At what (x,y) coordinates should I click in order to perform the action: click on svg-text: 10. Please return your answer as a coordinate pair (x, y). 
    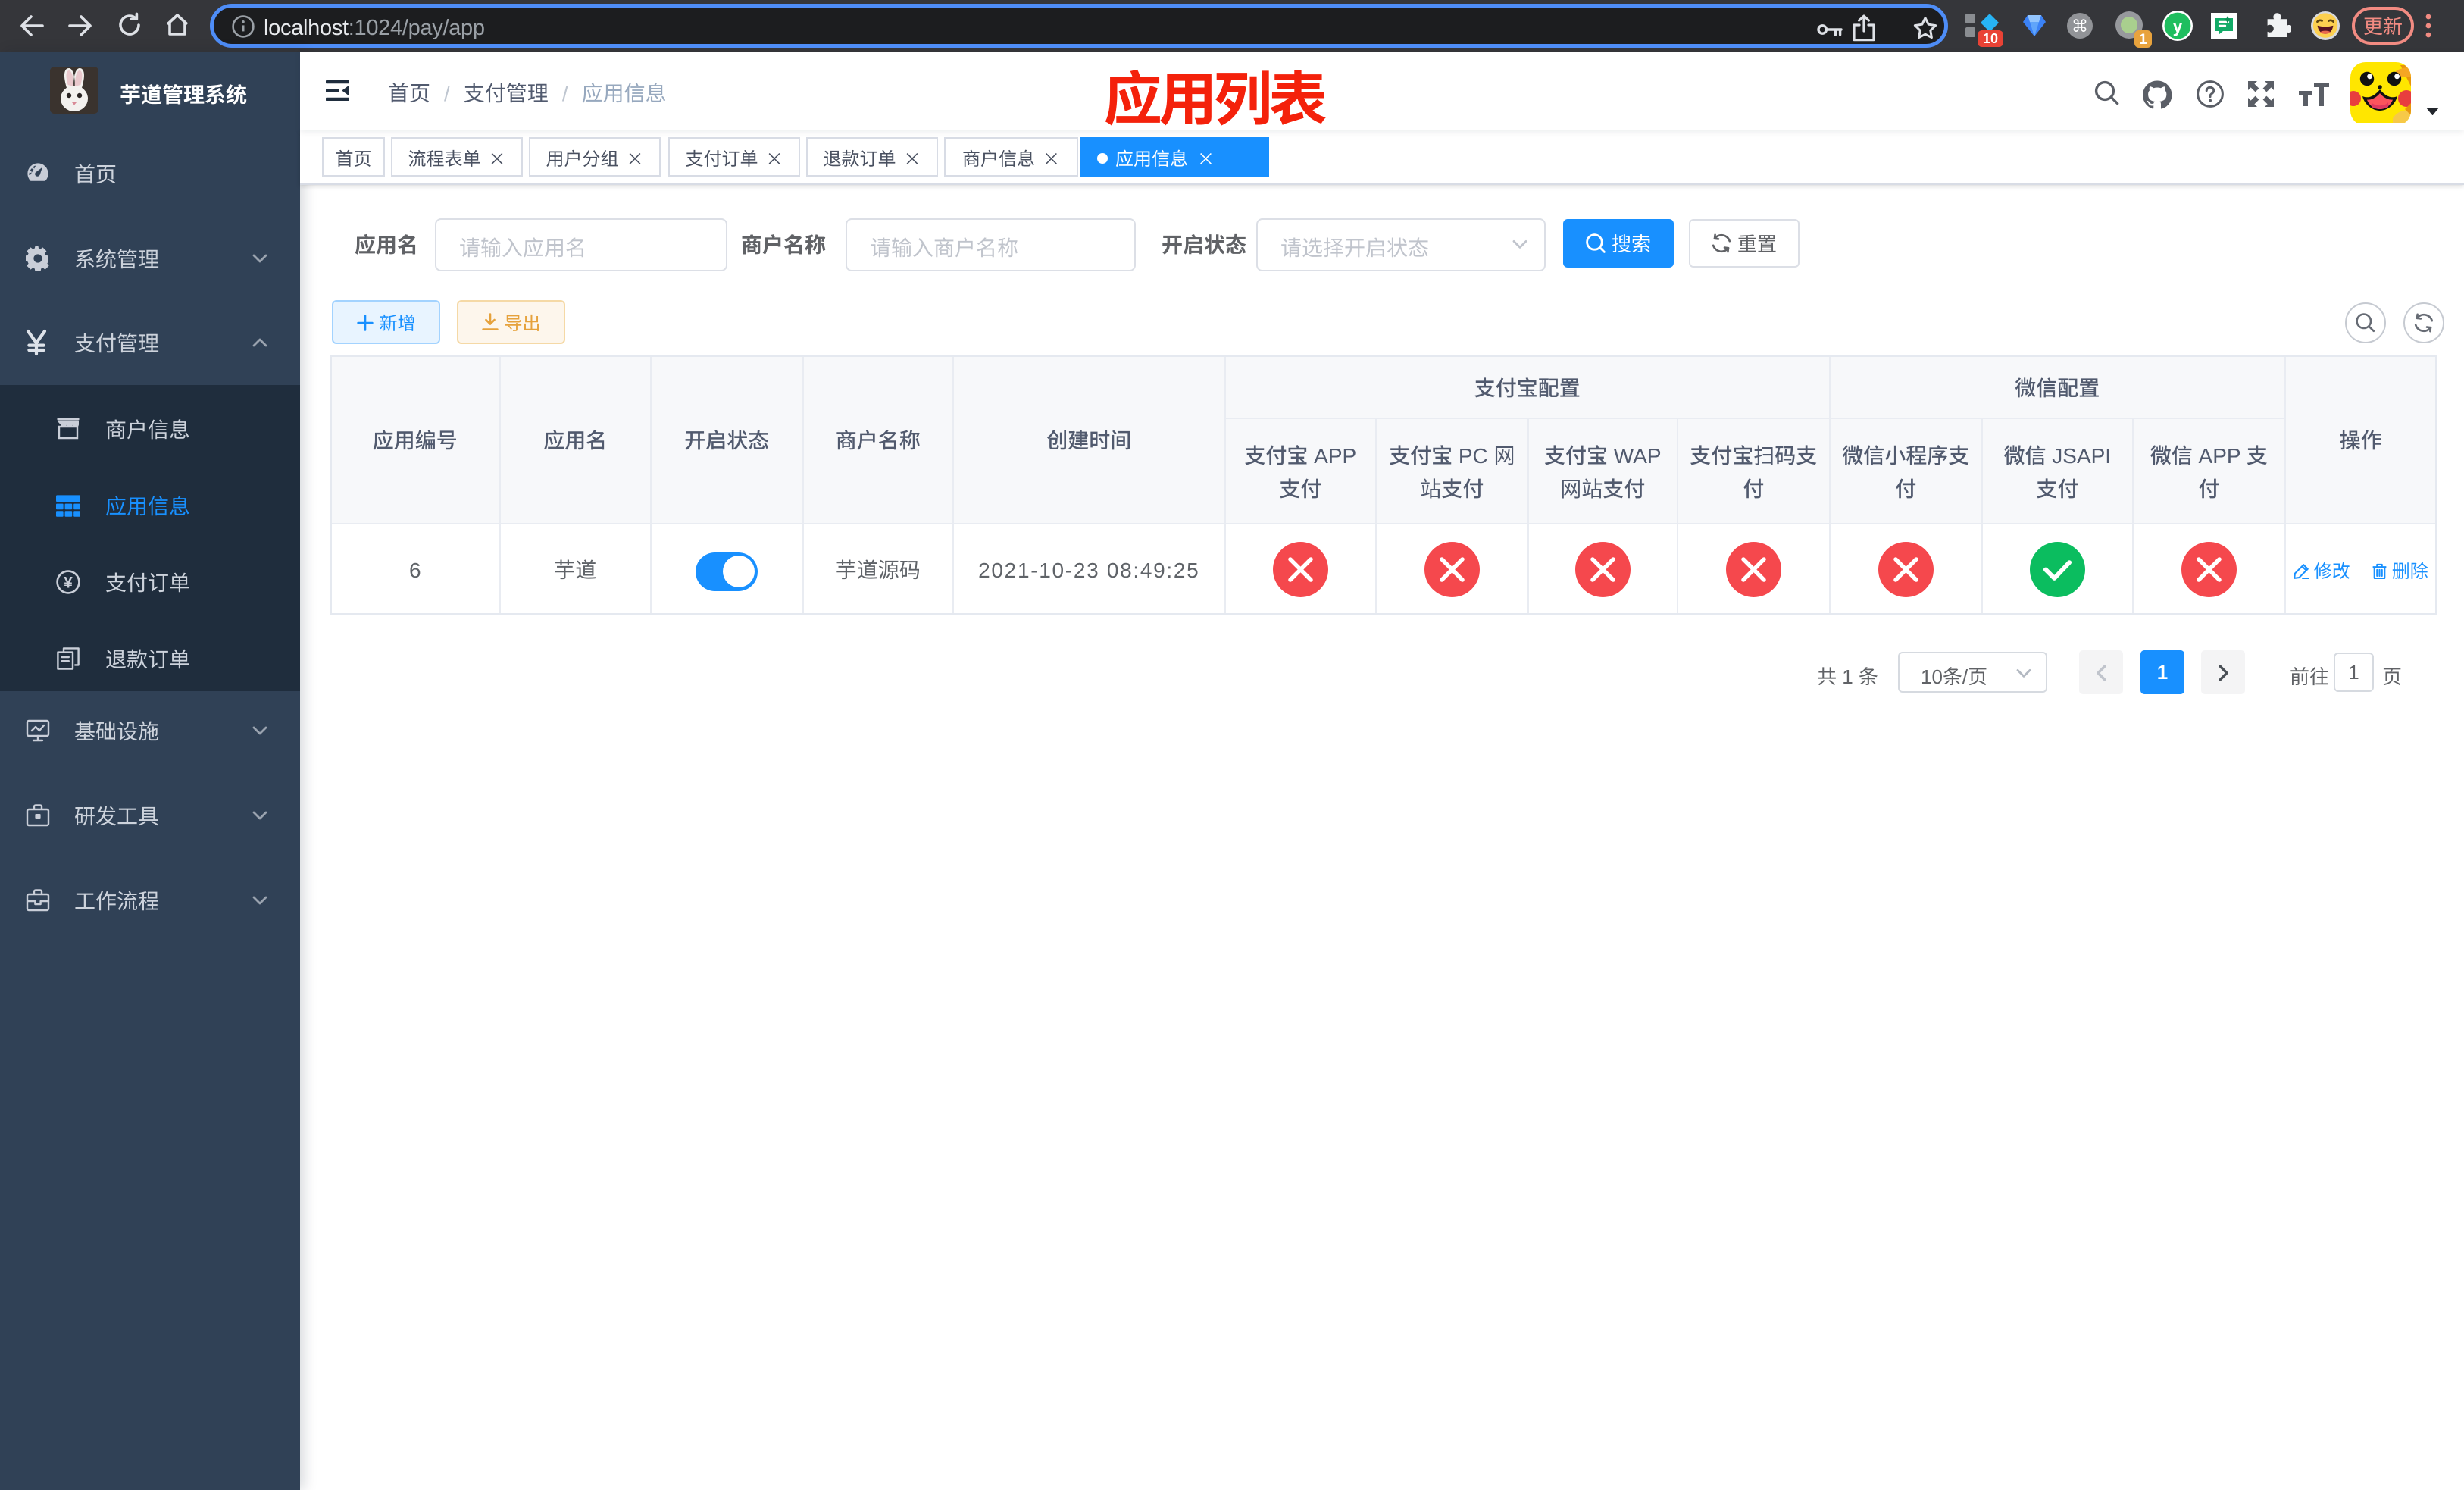
    Looking at the image, I should click on (1990, 38).